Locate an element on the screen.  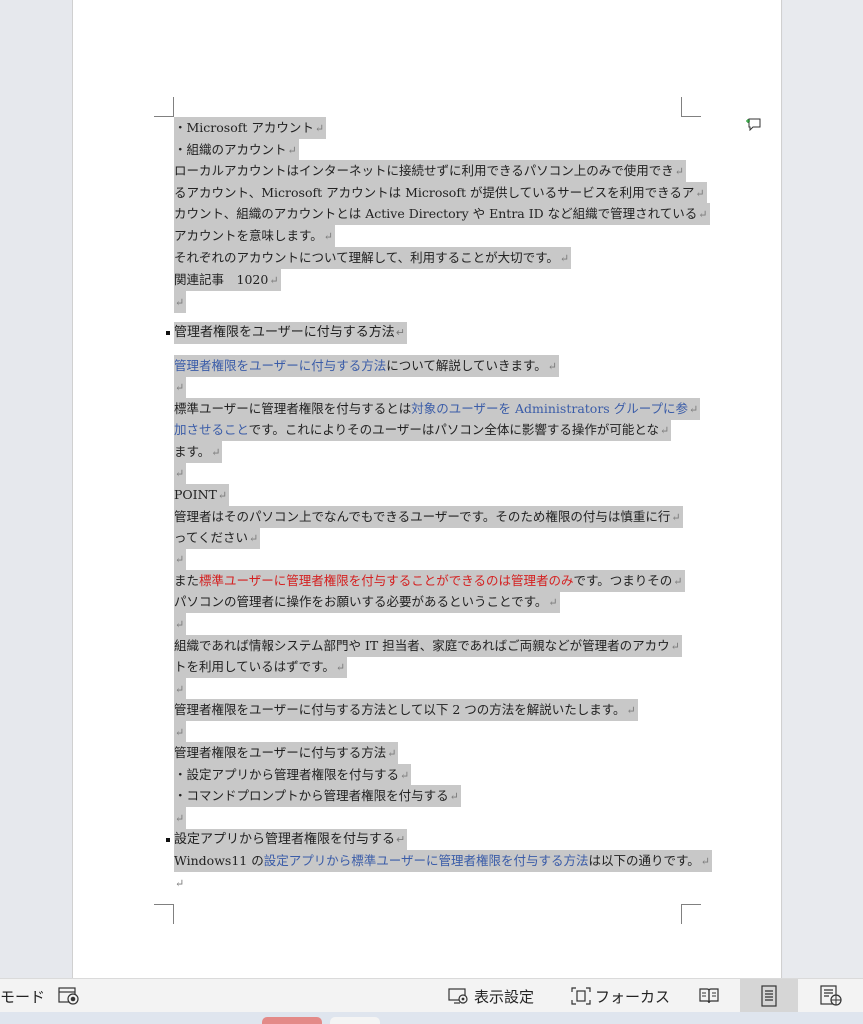
selection-highlight: 加させることです。これによりそのユーザーはパソコン全体に影響する操作が可能とな↵ is located at coordinates (423, 430).